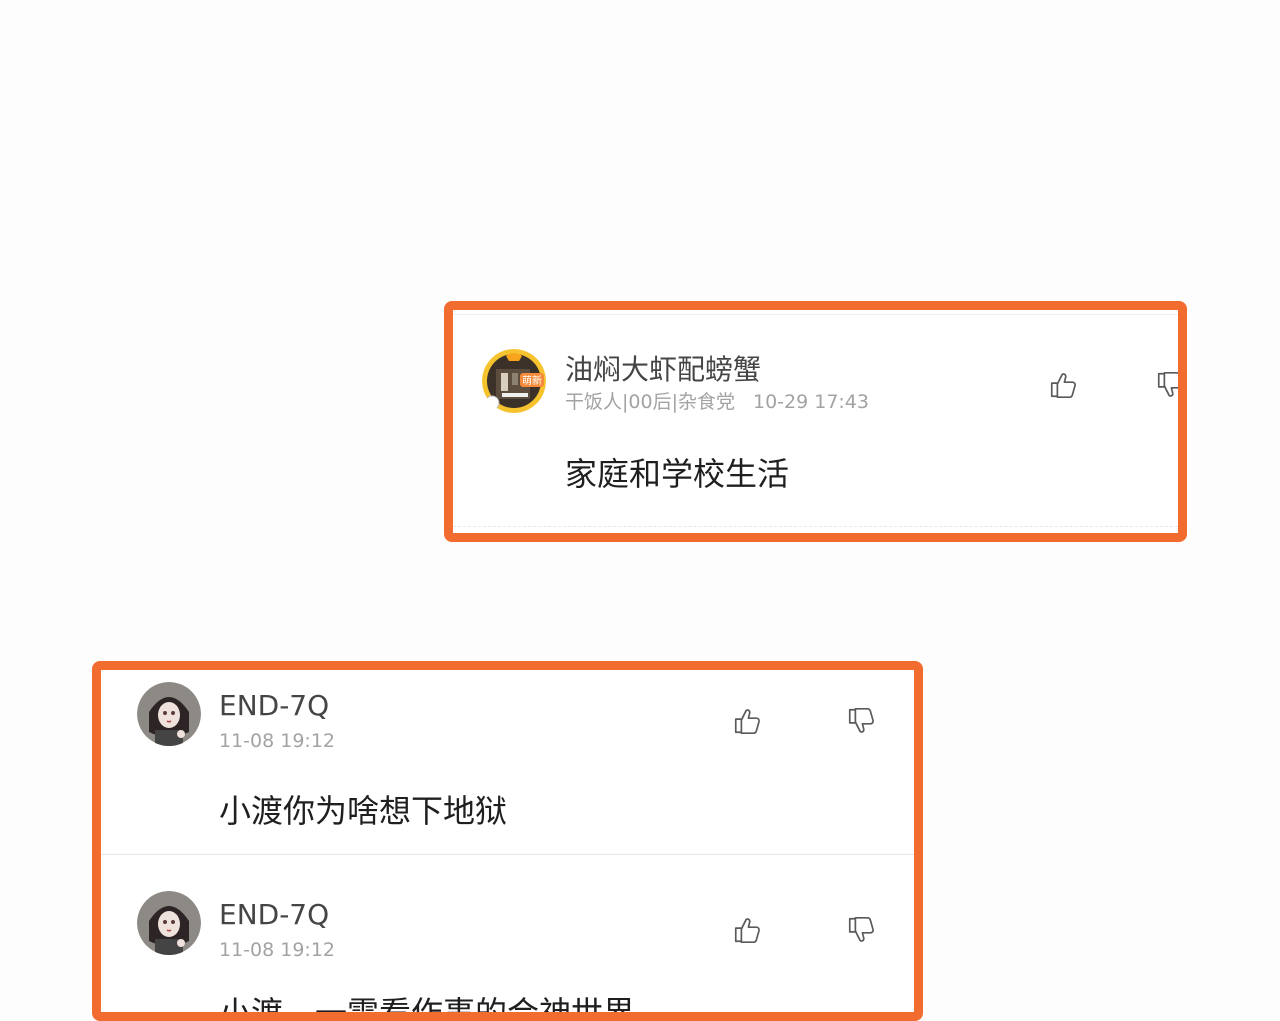  What do you see at coordinates (532, 380) in the screenshot?
I see `avatar-badge-text: 萌新` at bounding box center [532, 380].